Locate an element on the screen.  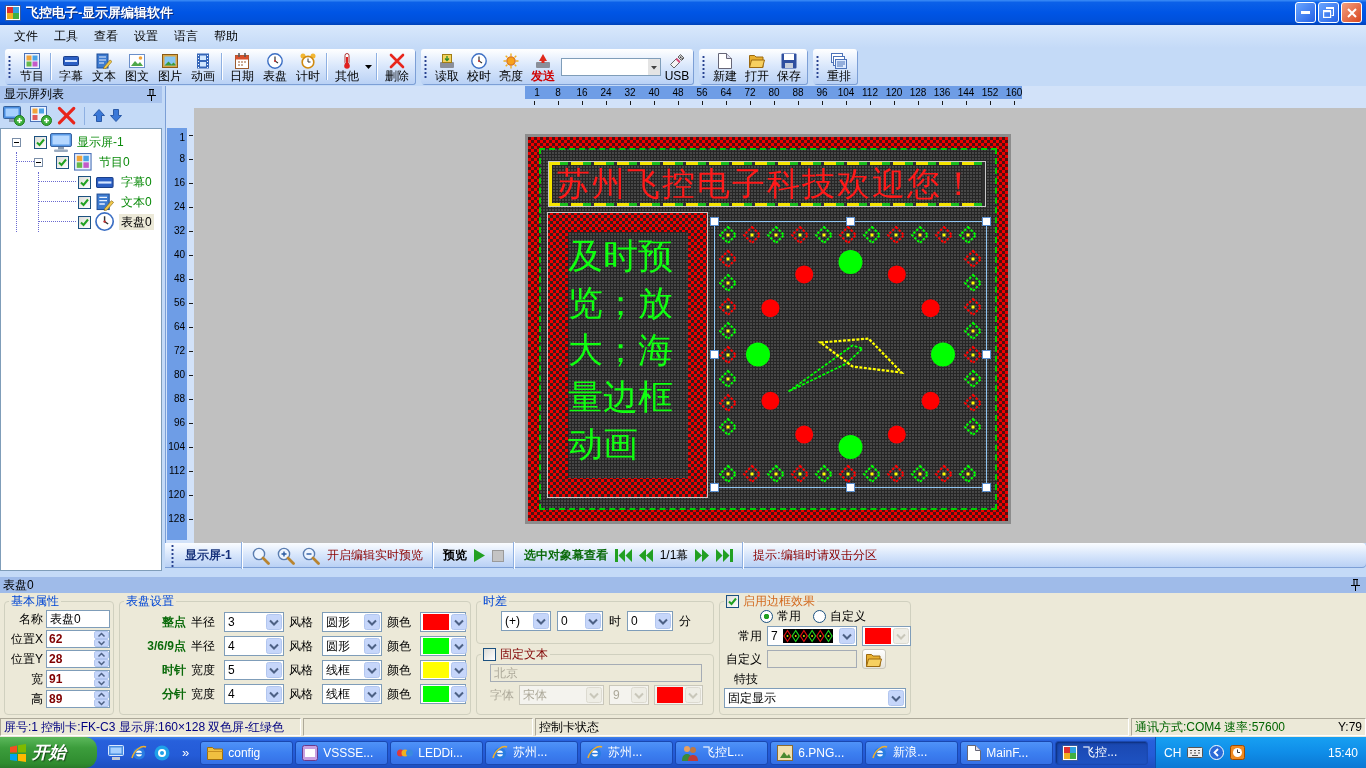
toolbar-button: 表盘 is located at coordinates (274, 66).